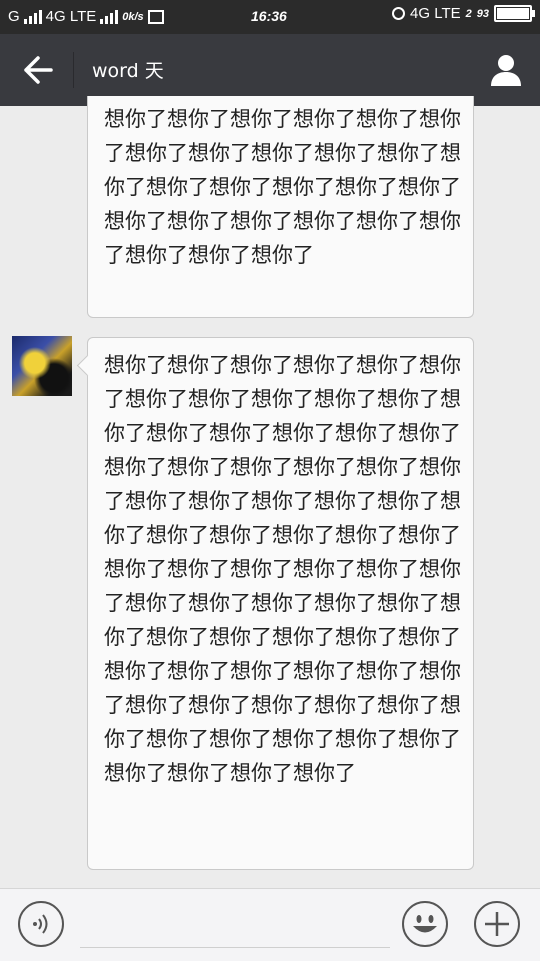 This screenshot has height=961, width=540. I want to click on chat-info-button, so click(506, 70).